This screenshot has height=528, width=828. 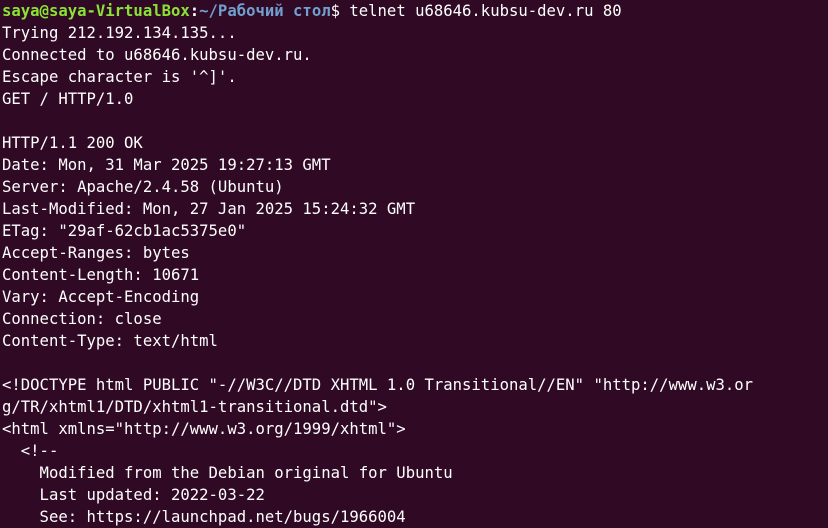 I want to click on output-line: Content-Type: text/html, so click(x=110, y=341).